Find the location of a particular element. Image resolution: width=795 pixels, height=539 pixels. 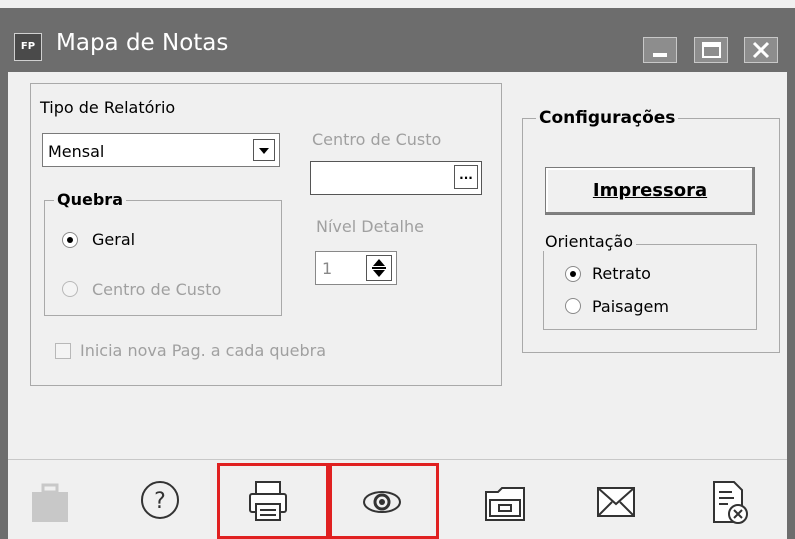

report-type-select: Mensal is located at coordinates (161, 150).